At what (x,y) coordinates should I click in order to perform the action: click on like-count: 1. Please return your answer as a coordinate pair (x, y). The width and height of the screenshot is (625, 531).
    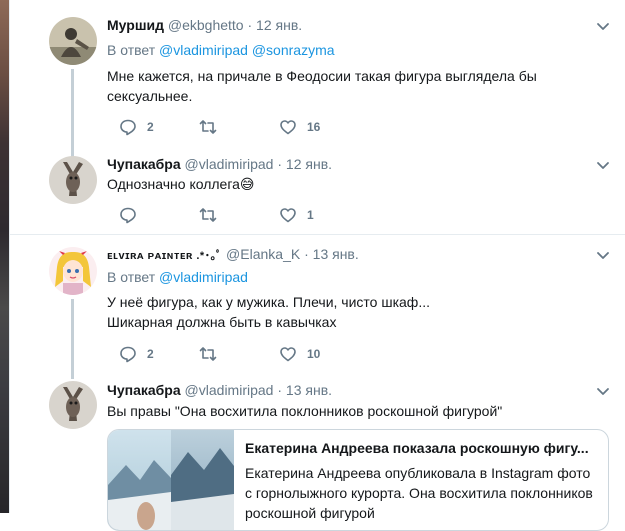
    Looking at the image, I should click on (310, 215).